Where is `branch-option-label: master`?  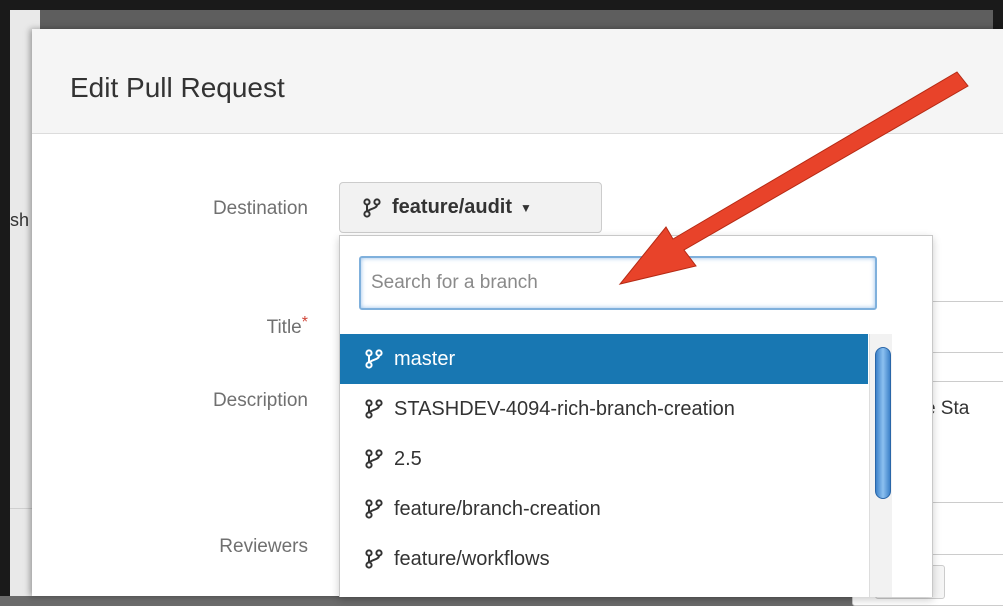
branch-option-label: master is located at coordinates (425, 358).